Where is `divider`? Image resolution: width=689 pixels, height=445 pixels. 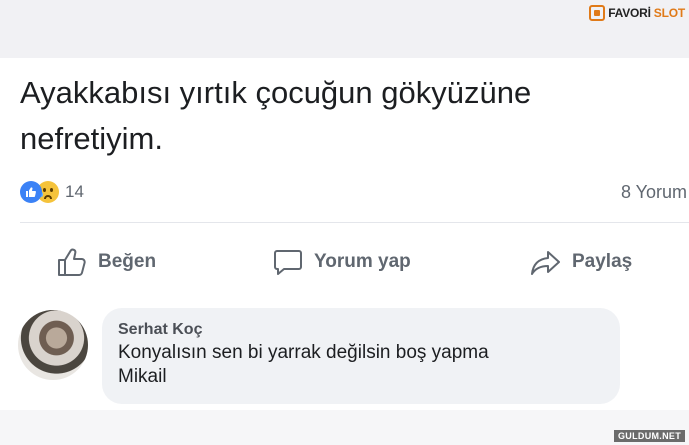
divider is located at coordinates (354, 222).